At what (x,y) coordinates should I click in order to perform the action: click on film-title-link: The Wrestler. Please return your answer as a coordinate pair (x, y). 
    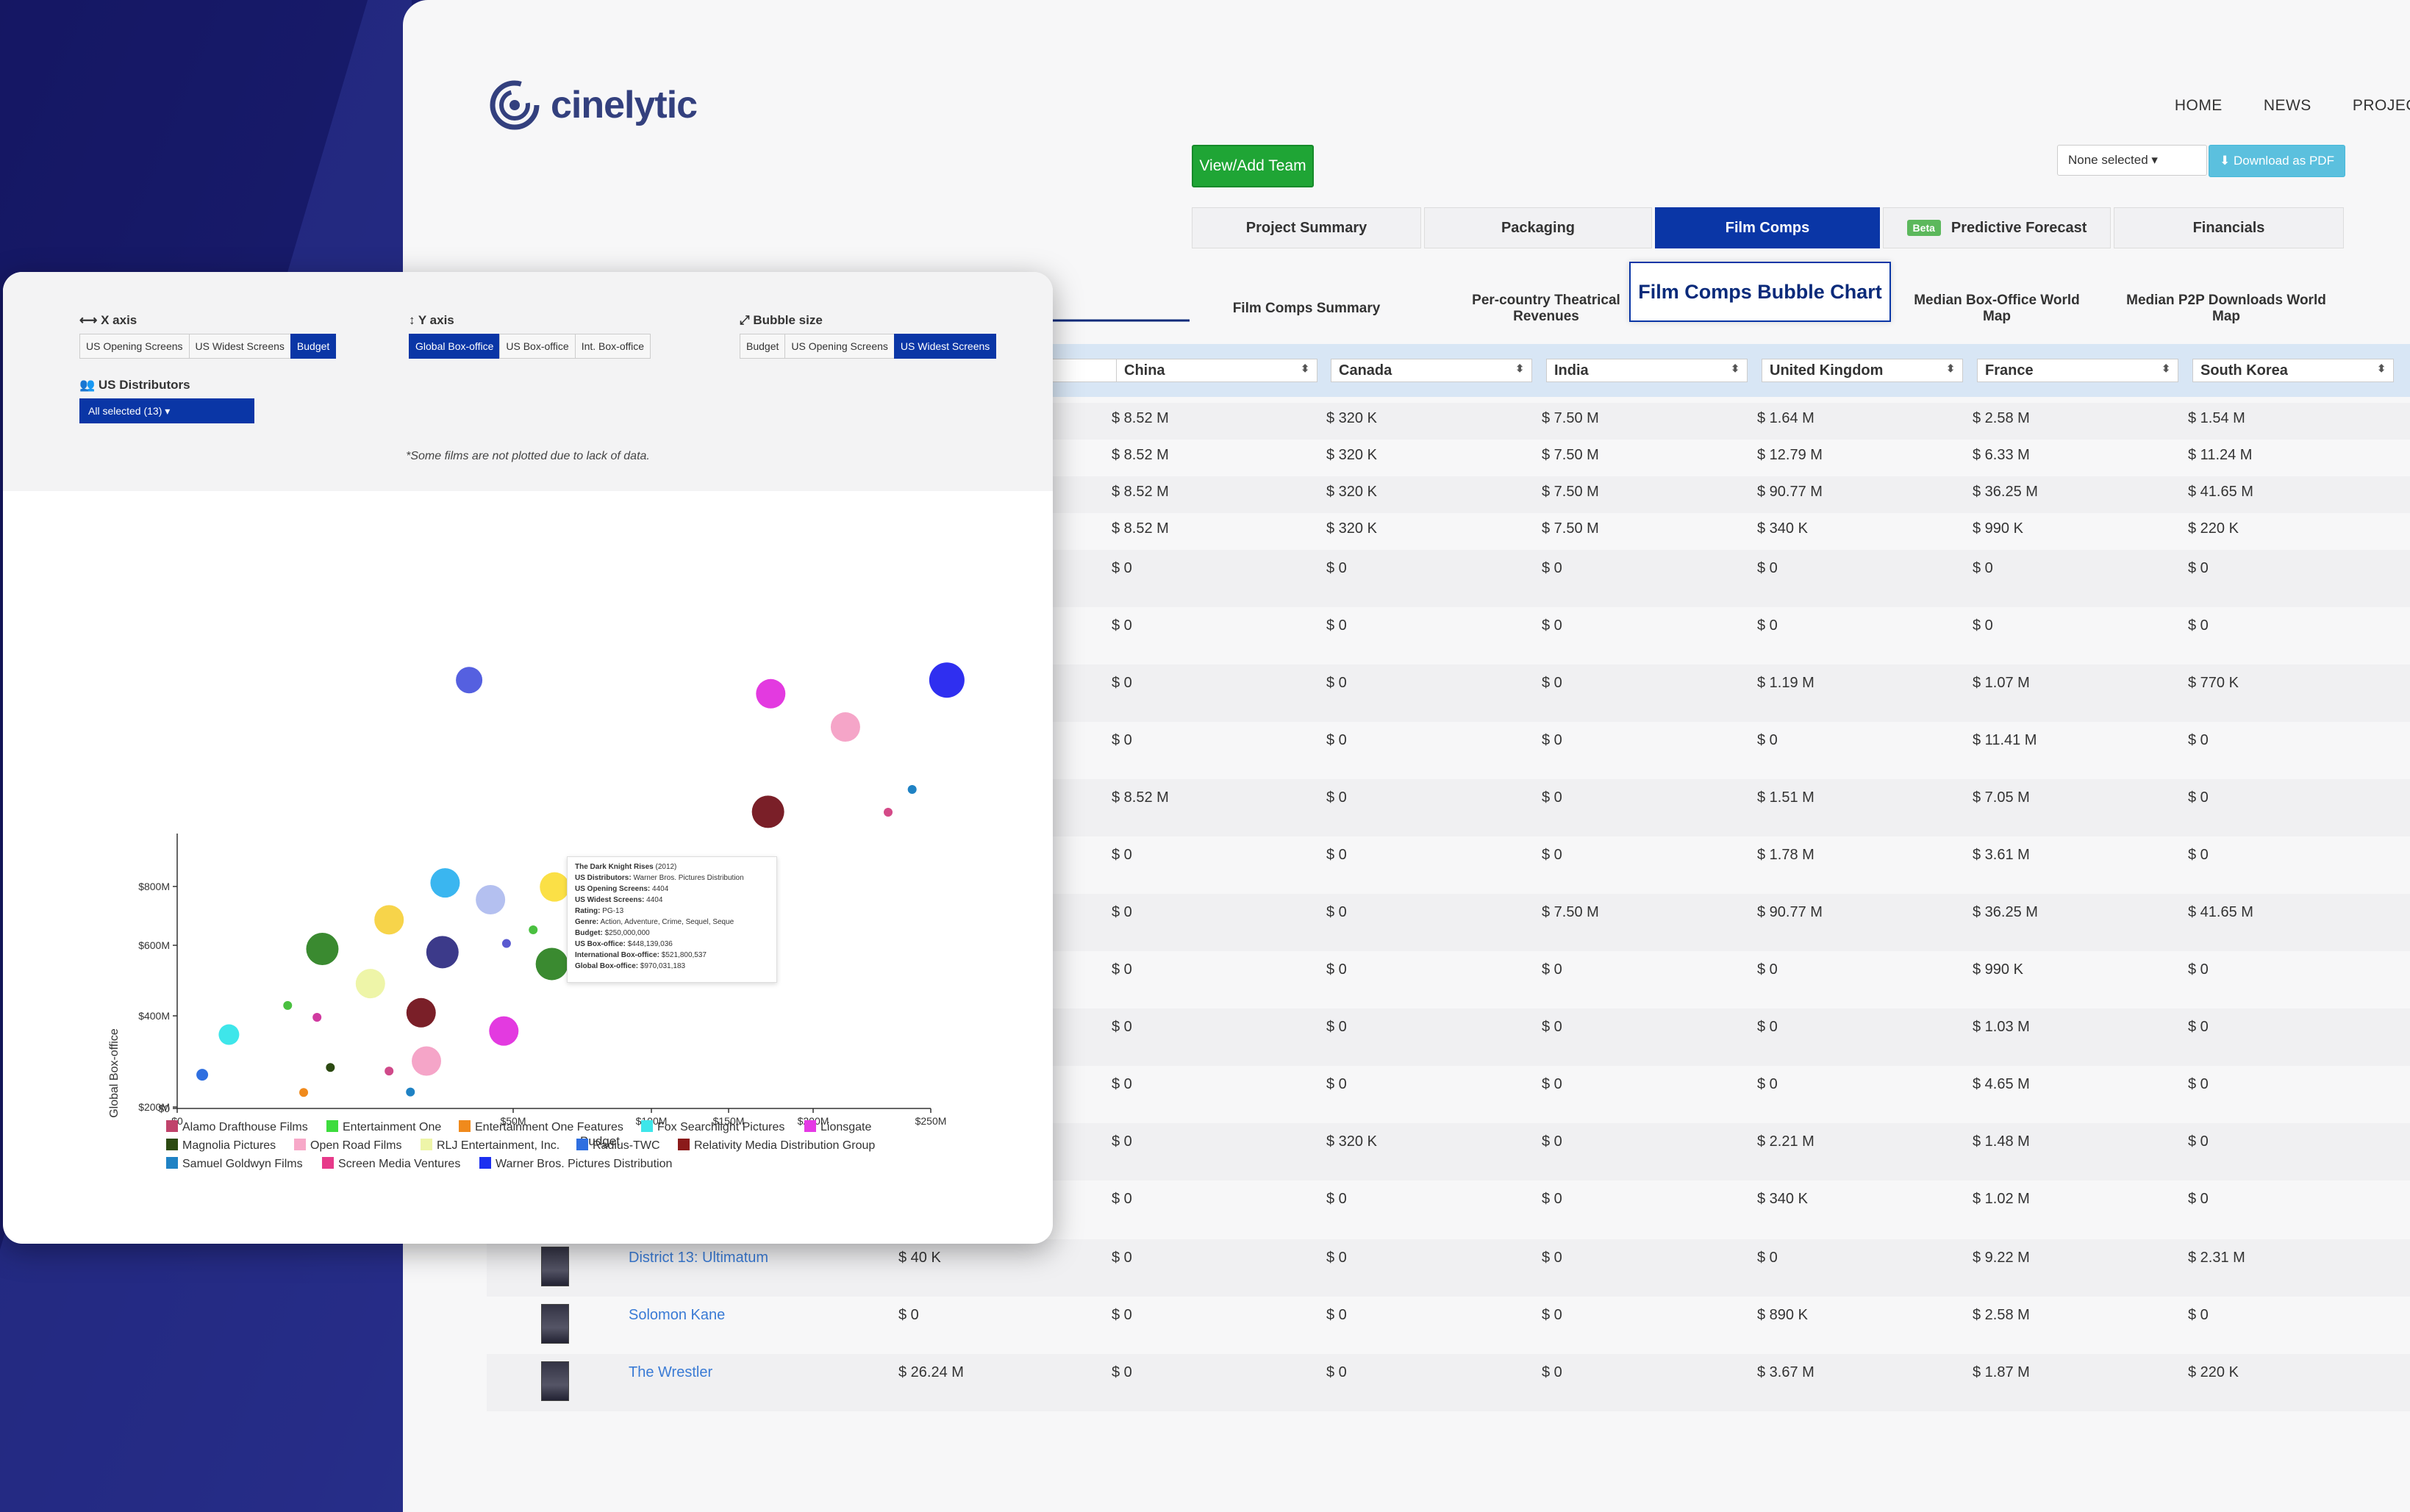
    Looking at the image, I should click on (670, 1372).